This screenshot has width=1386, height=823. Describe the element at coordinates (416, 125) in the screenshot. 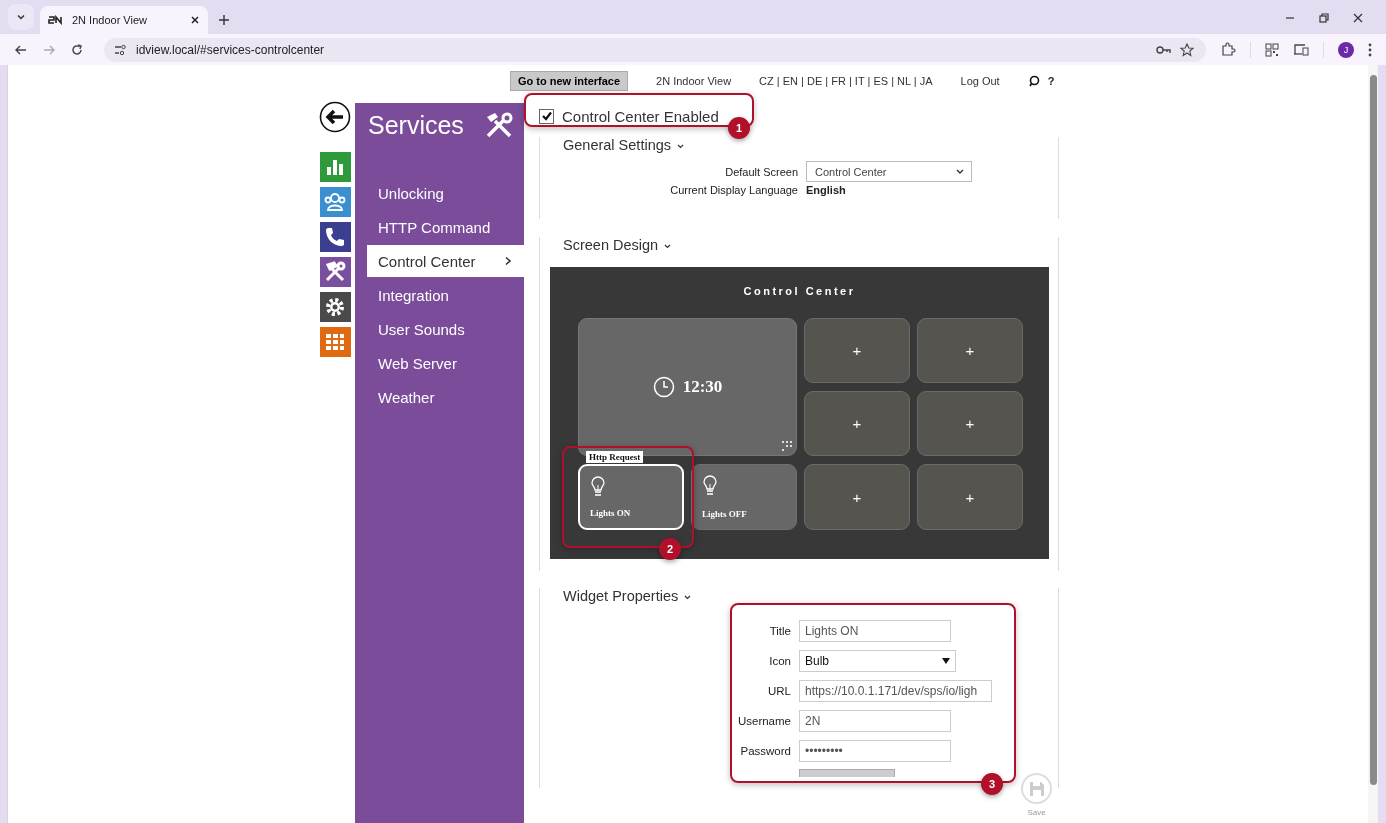

I see `sidebar-title: Services` at that location.